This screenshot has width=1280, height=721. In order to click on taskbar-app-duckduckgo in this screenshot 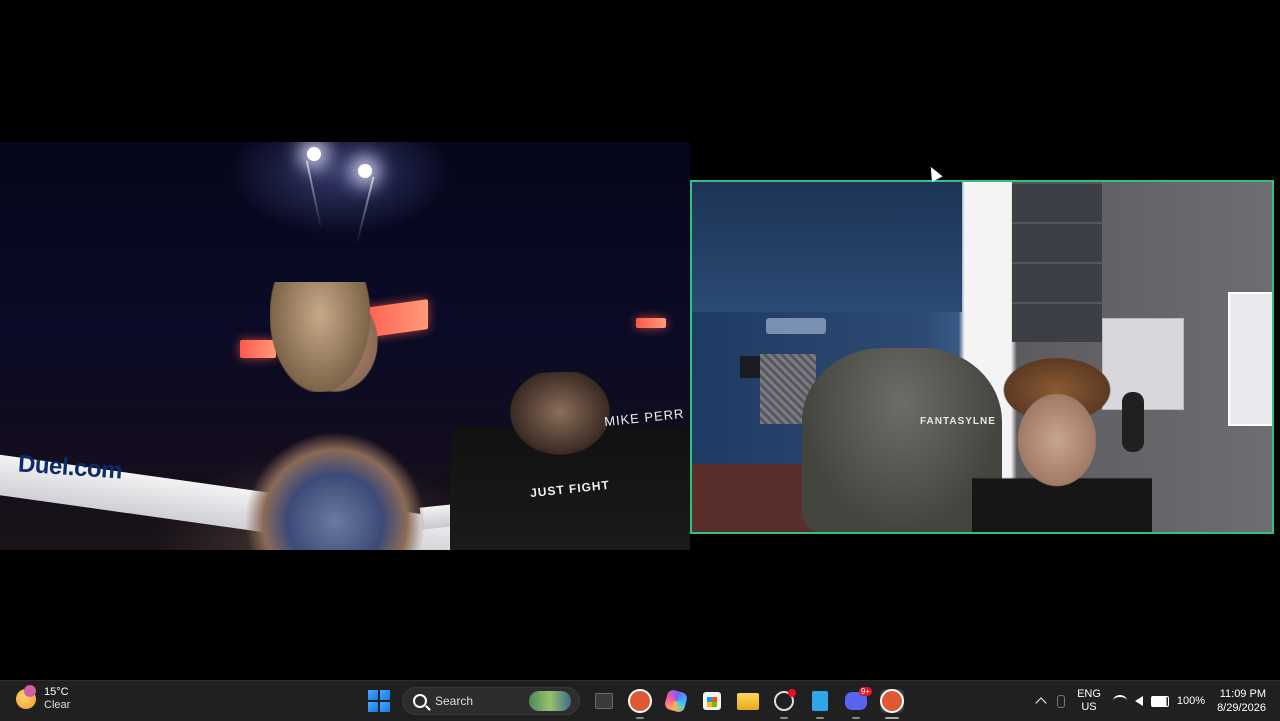, I will do `click(640, 704)`.